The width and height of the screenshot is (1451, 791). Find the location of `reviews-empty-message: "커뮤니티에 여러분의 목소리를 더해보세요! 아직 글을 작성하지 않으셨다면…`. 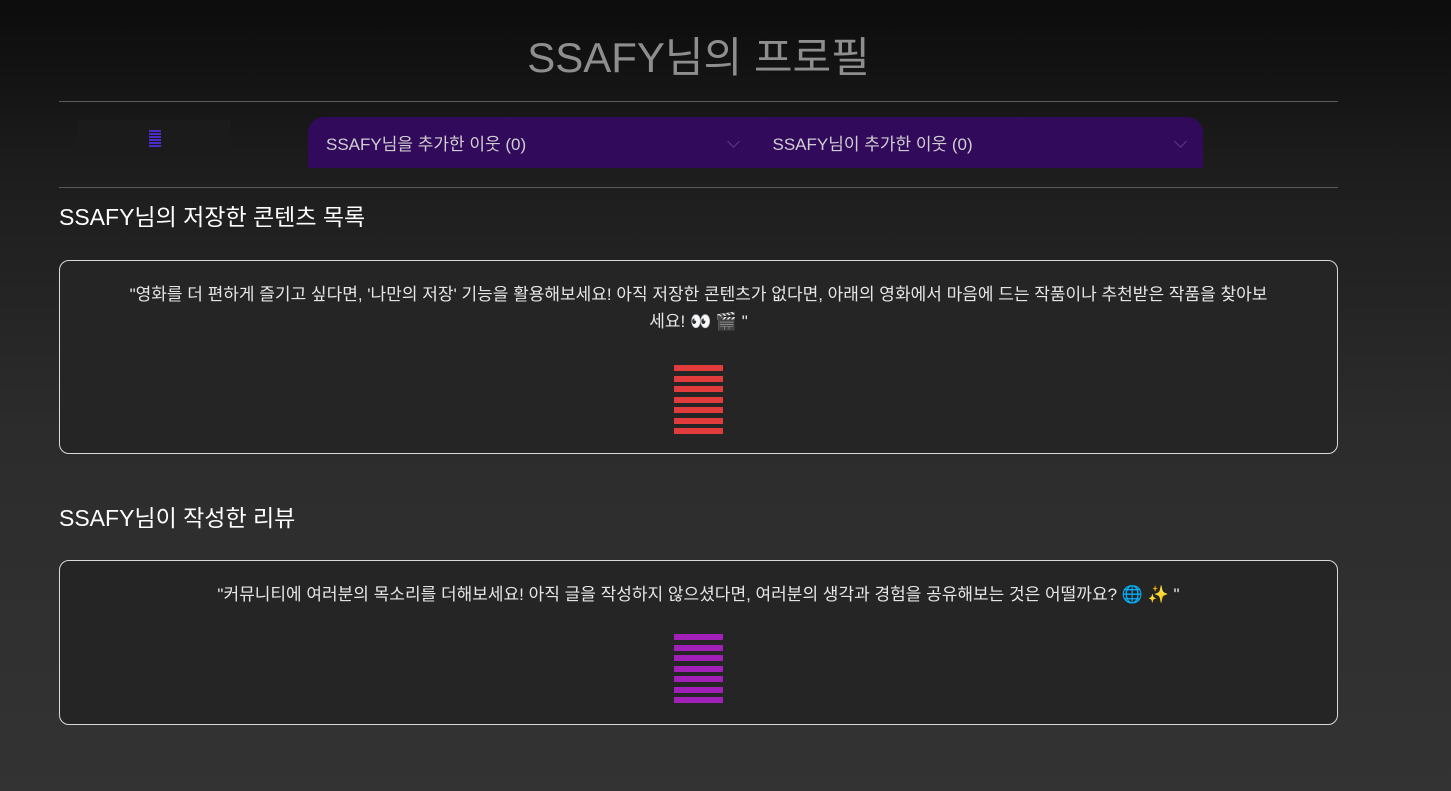

reviews-empty-message: "커뮤니티에 여러분의 목소리를 더해보세요! 아직 글을 작성하지 않으셨다면… is located at coordinates (698, 594).